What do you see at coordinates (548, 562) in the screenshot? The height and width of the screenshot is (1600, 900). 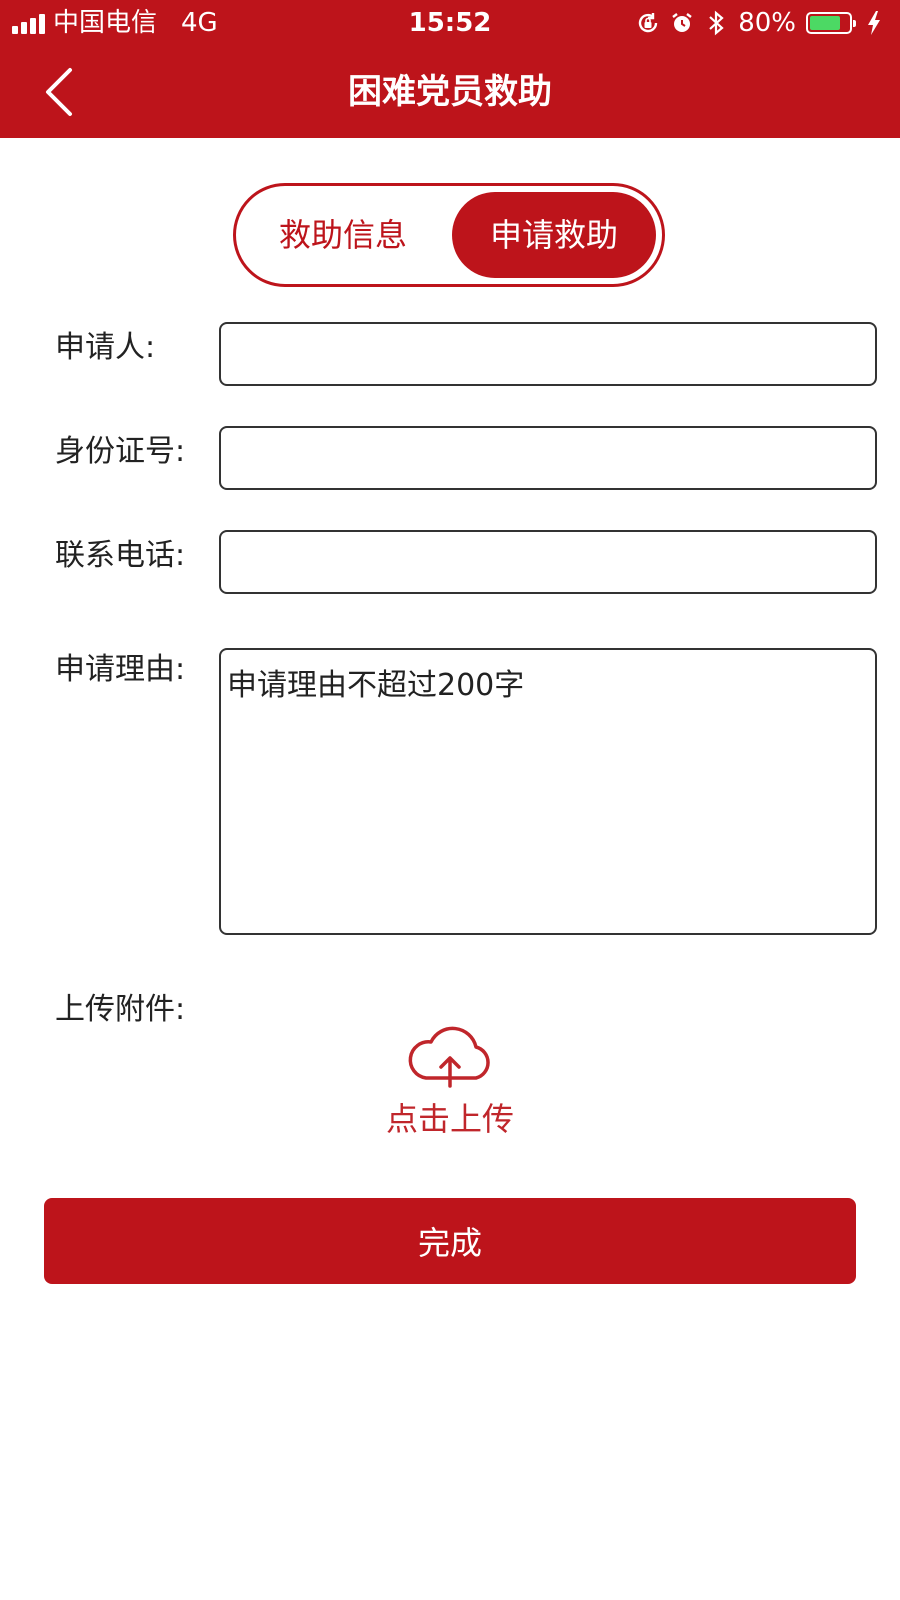 I see `phone-field` at bounding box center [548, 562].